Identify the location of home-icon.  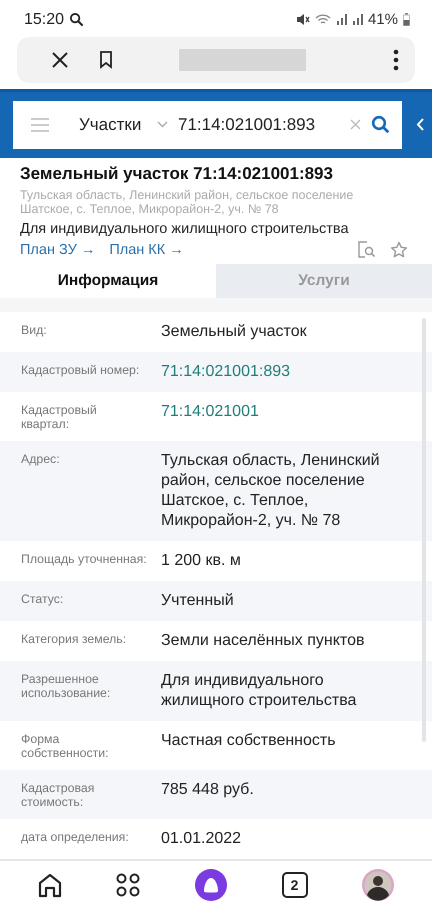
(49, 885).